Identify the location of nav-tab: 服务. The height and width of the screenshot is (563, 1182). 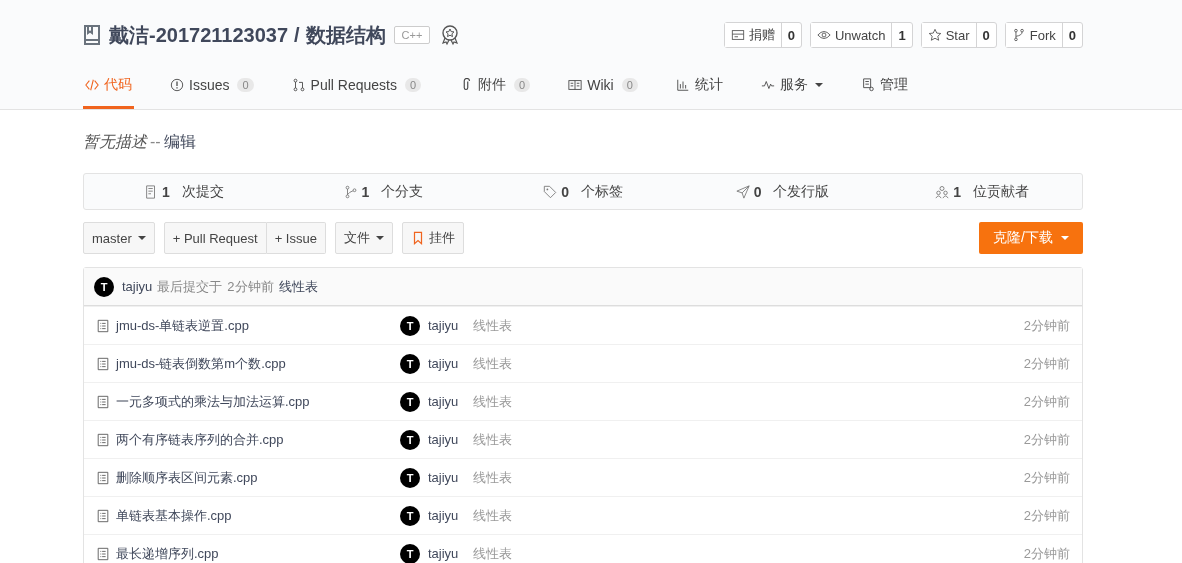
(791, 86).